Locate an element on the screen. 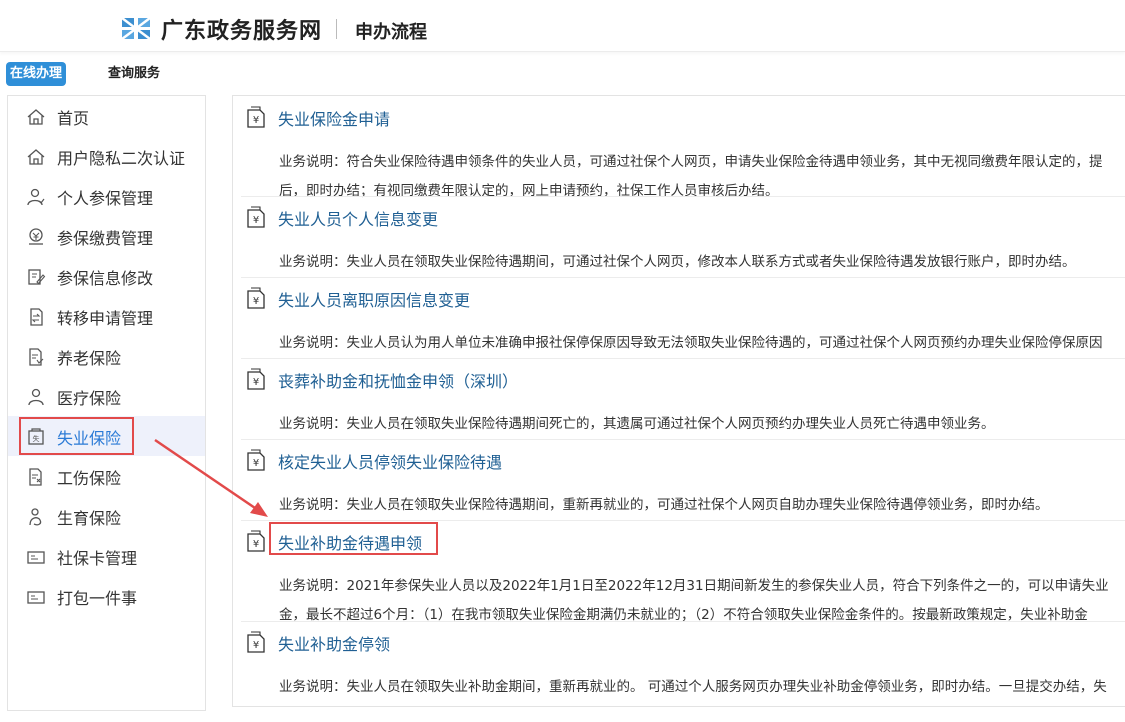  sidebar-item-label: 用户隐私二次认证 is located at coordinates (121, 158).